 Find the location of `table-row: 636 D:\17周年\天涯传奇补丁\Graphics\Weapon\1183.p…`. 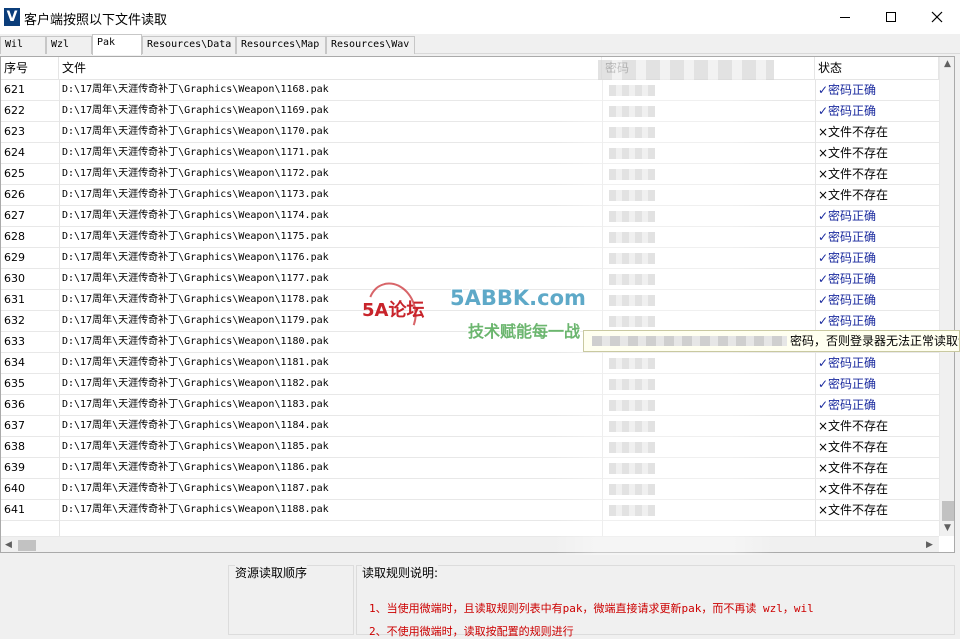

table-row: 636 D:\17周年\天涯传奇补丁\Graphics\Weapon\1183.p… is located at coordinates (470, 405).